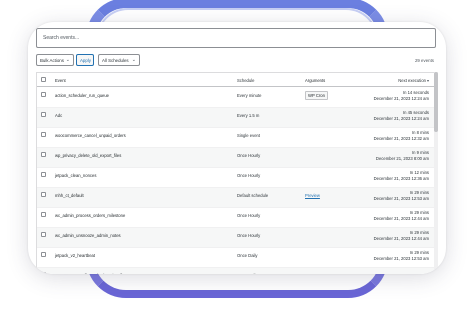 This screenshot has width=474, height=323. Describe the element at coordinates (115, 60) in the screenshot. I see `schedules-filter-label: All Schedules` at that location.